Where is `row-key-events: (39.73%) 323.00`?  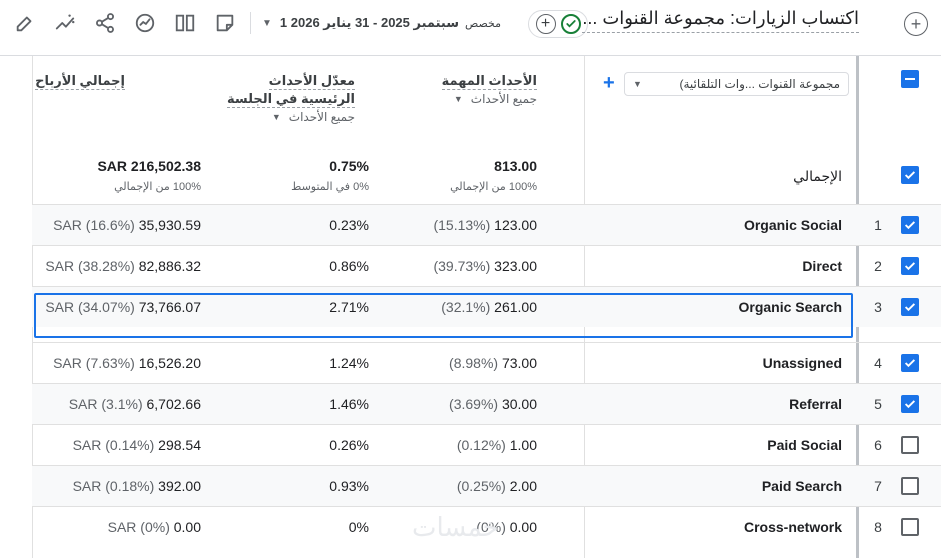
row-key-events: (39.73%) 323.00 is located at coordinates (485, 266).